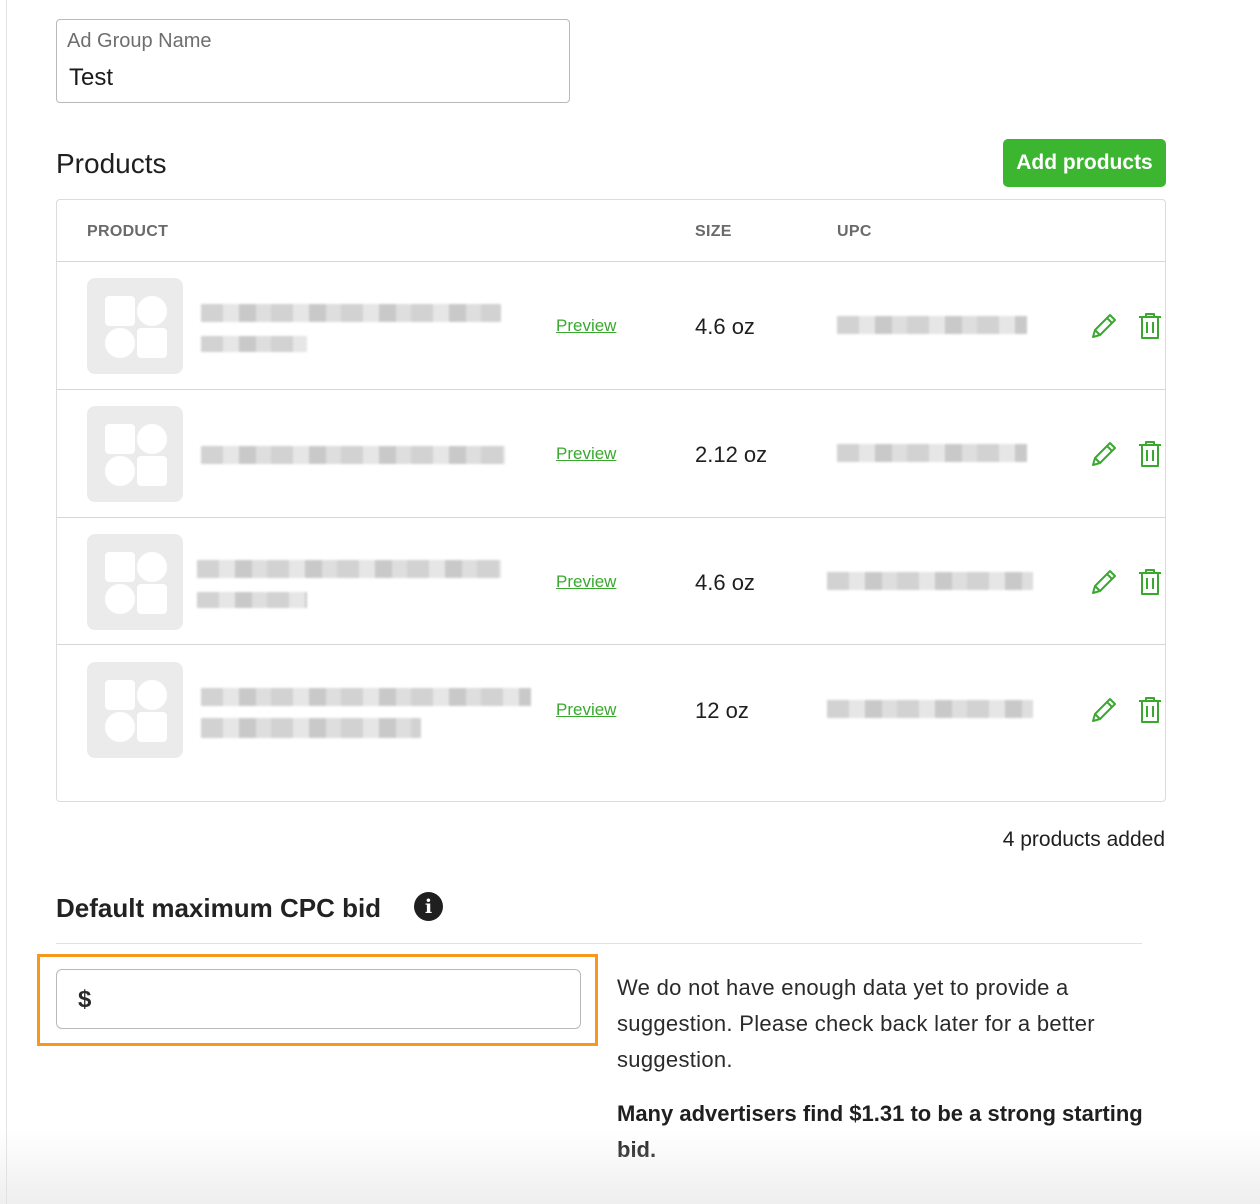 The height and width of the screenshot is (1204, 1260). Describe the element at coordinates (313, 61) in the screenshot. I see `ad-group-name-field: Ad Group Name Test` at that location.